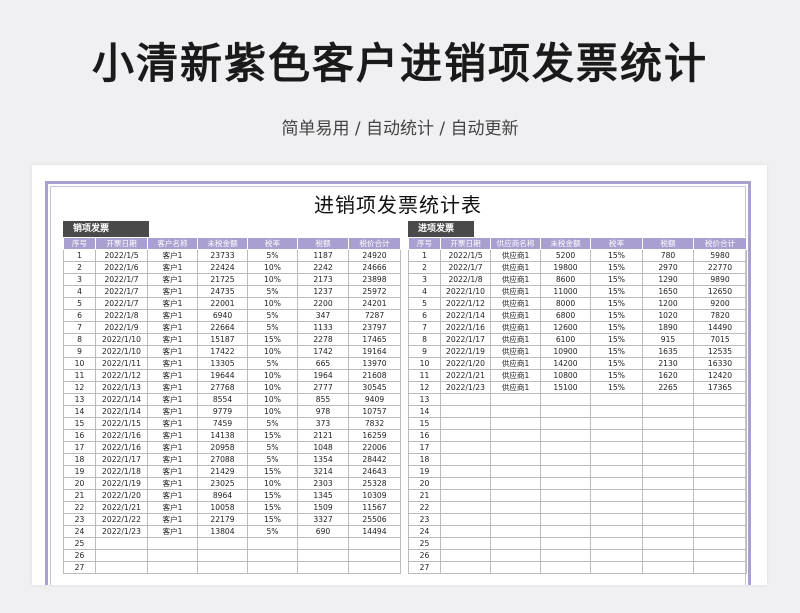 The image size is (800, 613). I want to click on table-cell: 23025, so click(222, 483).